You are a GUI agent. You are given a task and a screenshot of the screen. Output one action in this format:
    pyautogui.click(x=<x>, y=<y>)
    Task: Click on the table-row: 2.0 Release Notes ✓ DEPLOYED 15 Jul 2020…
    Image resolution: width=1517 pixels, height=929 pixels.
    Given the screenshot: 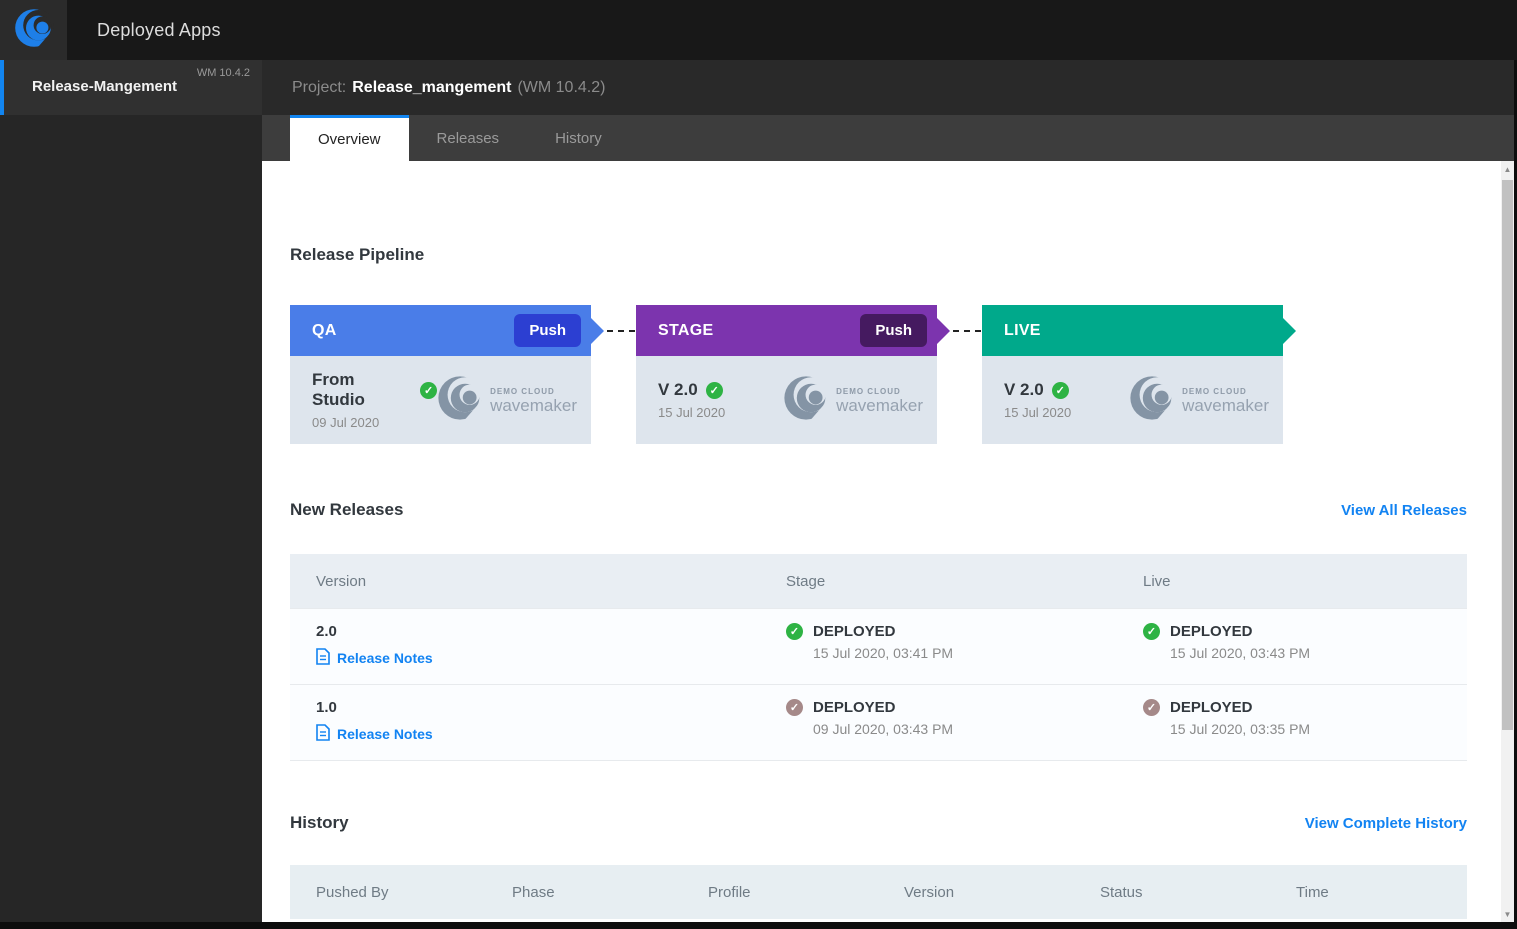 What is the action you would take?
    pyautogui.click(x=878, y=646)
    